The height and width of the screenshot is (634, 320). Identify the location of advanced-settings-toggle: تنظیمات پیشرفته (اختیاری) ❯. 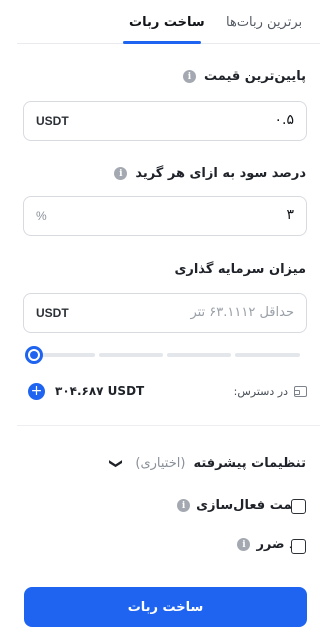
(207, 463).